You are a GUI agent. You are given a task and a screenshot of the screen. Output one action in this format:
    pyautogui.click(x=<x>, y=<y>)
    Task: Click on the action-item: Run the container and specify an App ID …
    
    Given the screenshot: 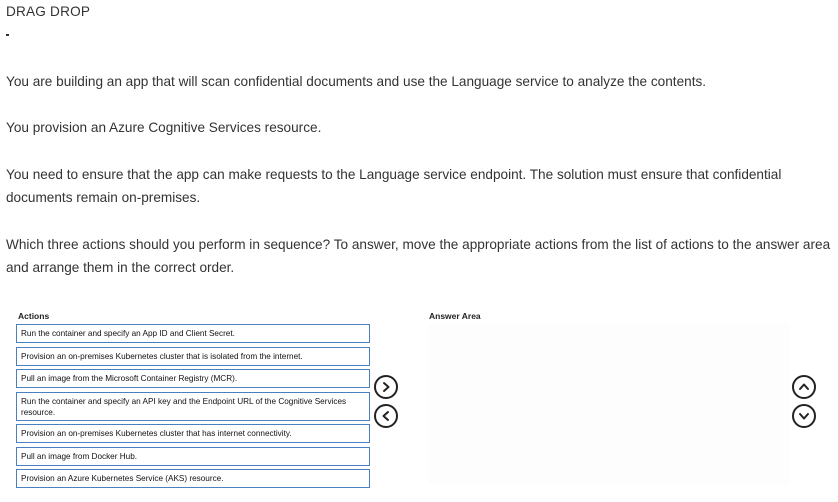 What is the action you would take?
    pyautogui.click(x=193, y=333)
    